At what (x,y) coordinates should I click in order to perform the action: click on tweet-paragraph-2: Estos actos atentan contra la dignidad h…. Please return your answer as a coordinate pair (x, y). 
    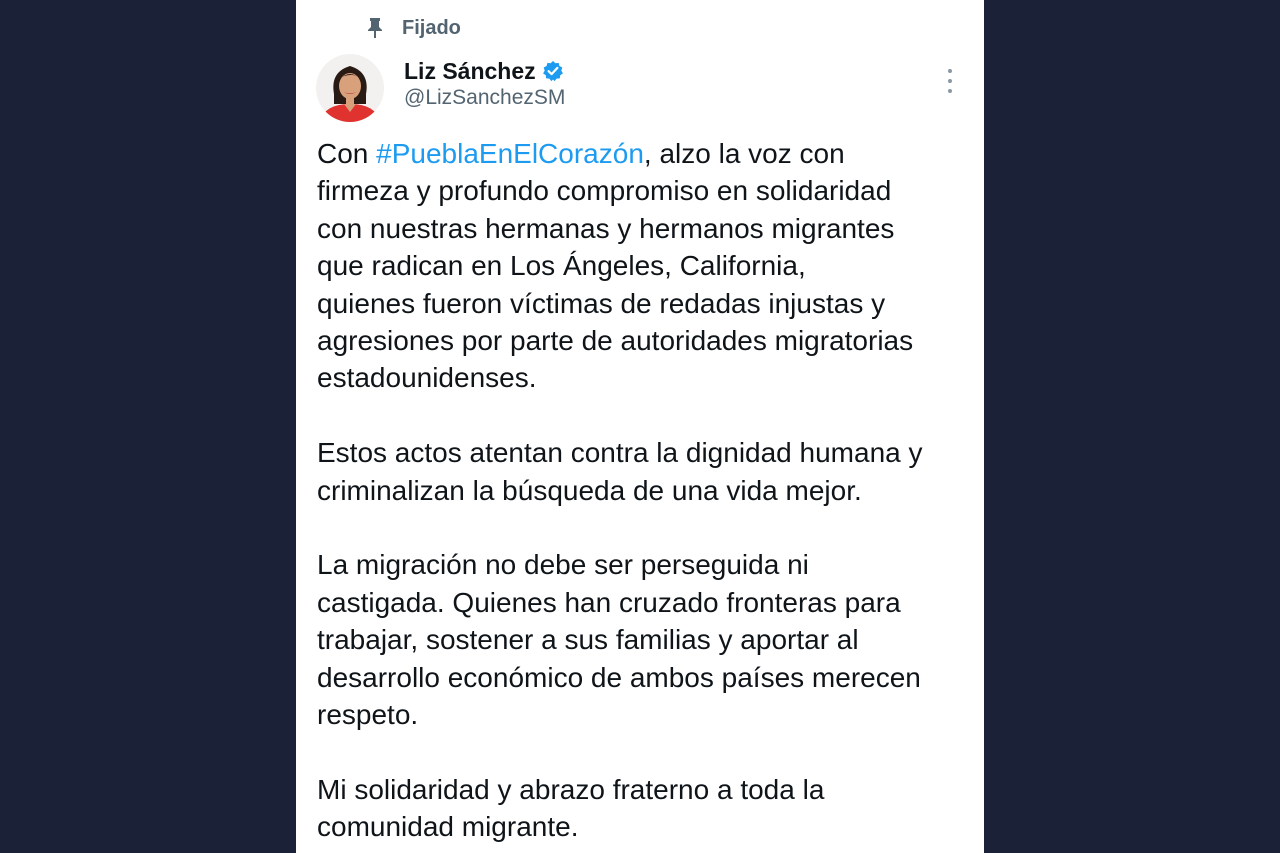
    Looking at the image, I should click on (647, 471).